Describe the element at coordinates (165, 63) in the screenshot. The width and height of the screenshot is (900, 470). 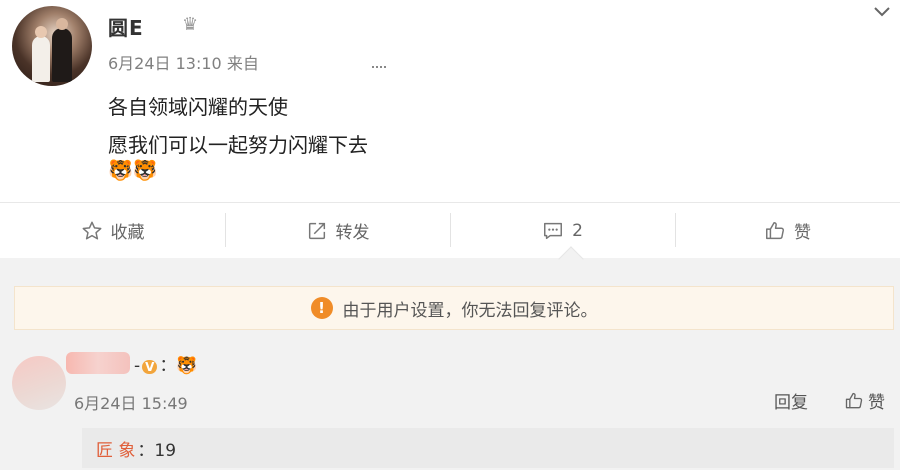
I see `post-timestamp: 6月24日 13:10` at that location.